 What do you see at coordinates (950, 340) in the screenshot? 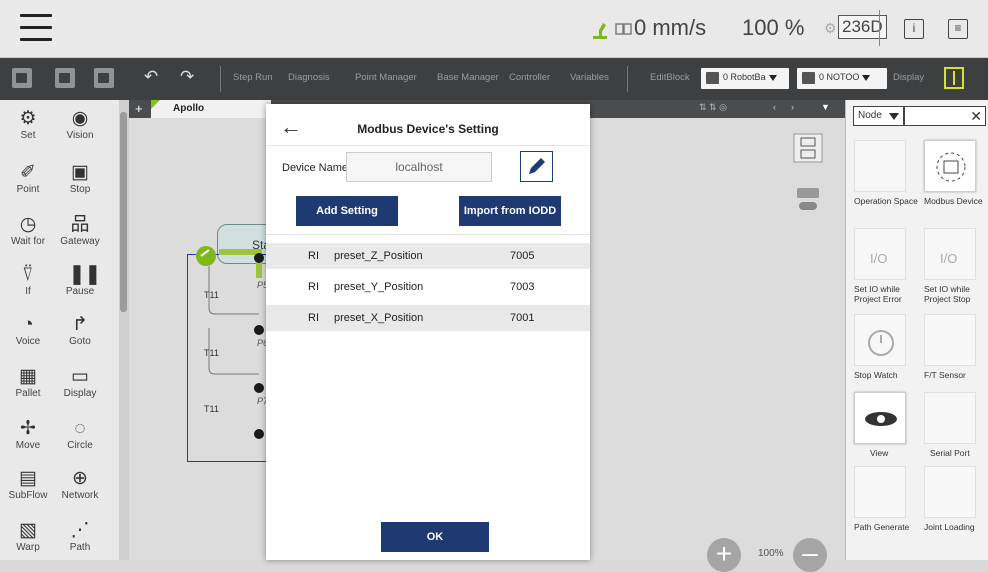
I see `ft-sensor-icon` at bounding box center [950, 340].